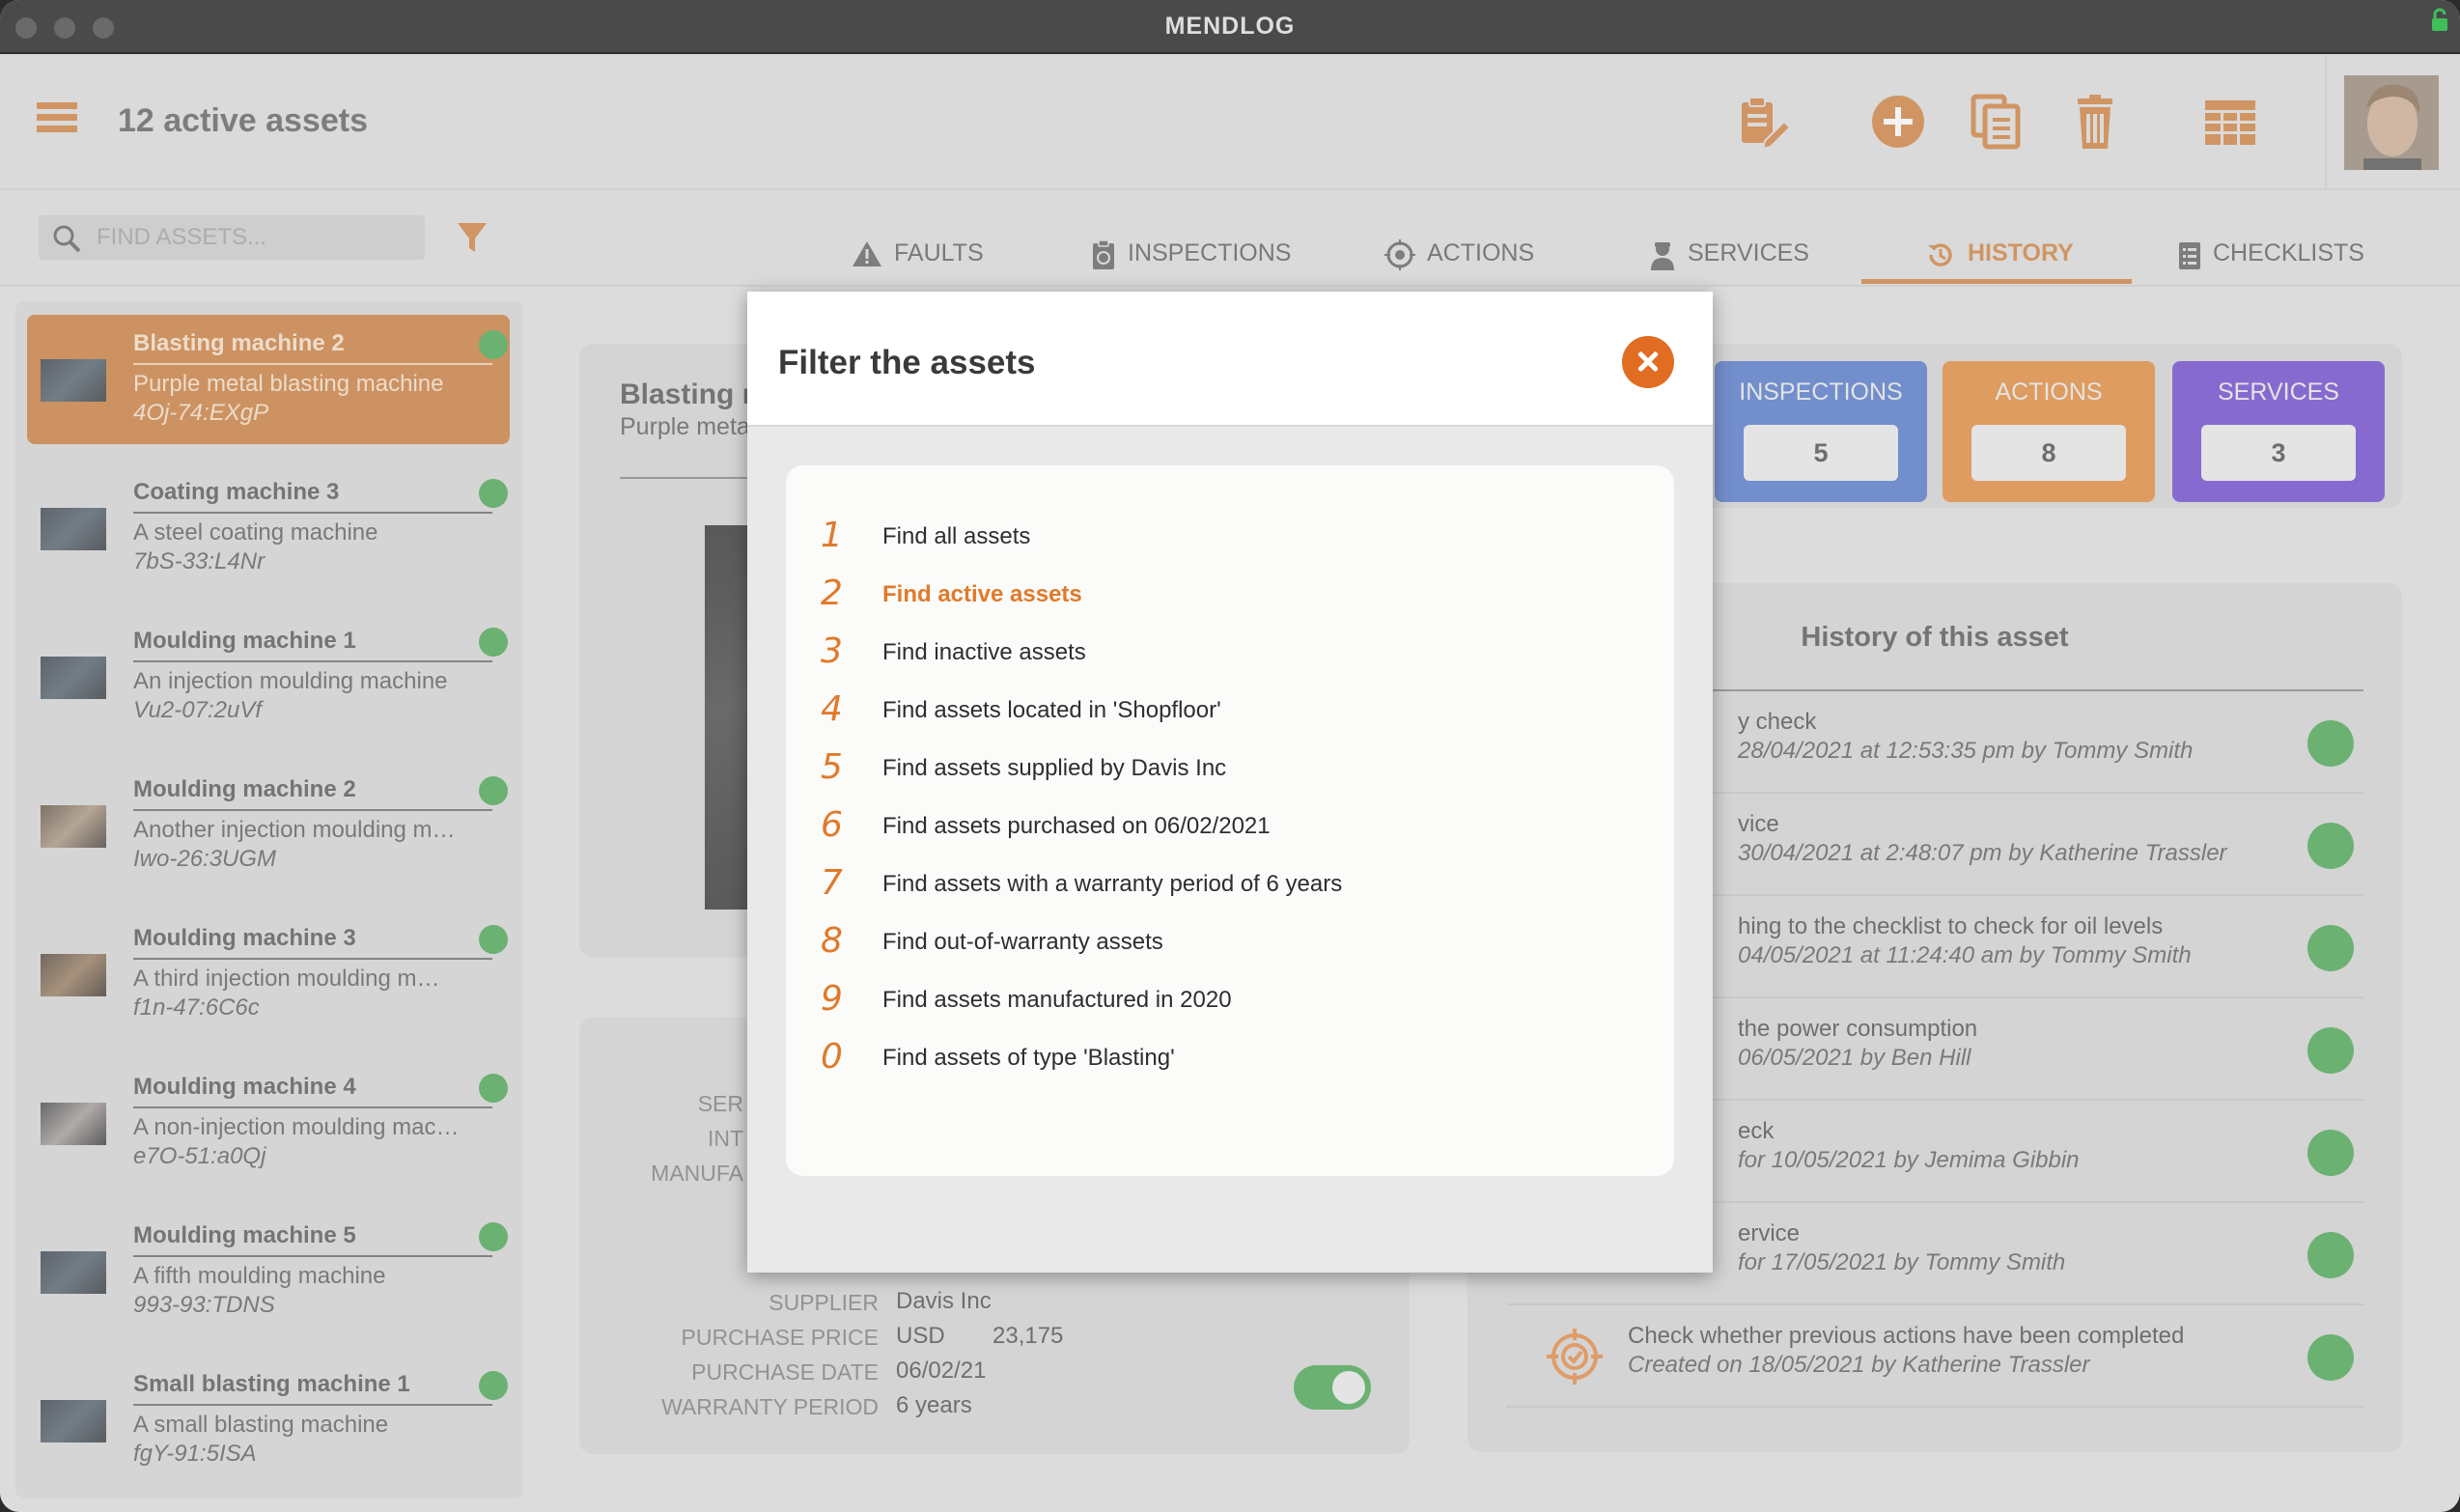  Describe the element at coordinates (832, 709) in the screenshot. I see `option-shortcut: 4` at that location.